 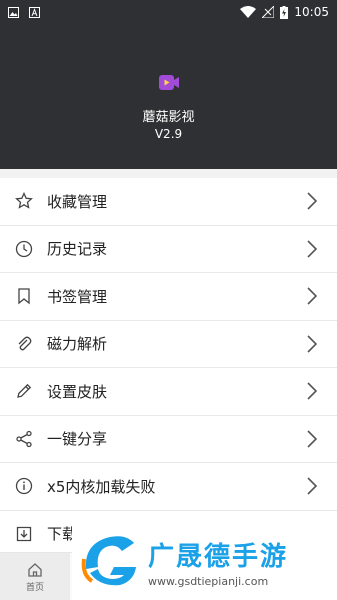 What do you see at coordinates (168, 487) in the screenshot?
I see `menu-item-x5-kernel: x5内核加载失败` at bounding box center [168, 487].